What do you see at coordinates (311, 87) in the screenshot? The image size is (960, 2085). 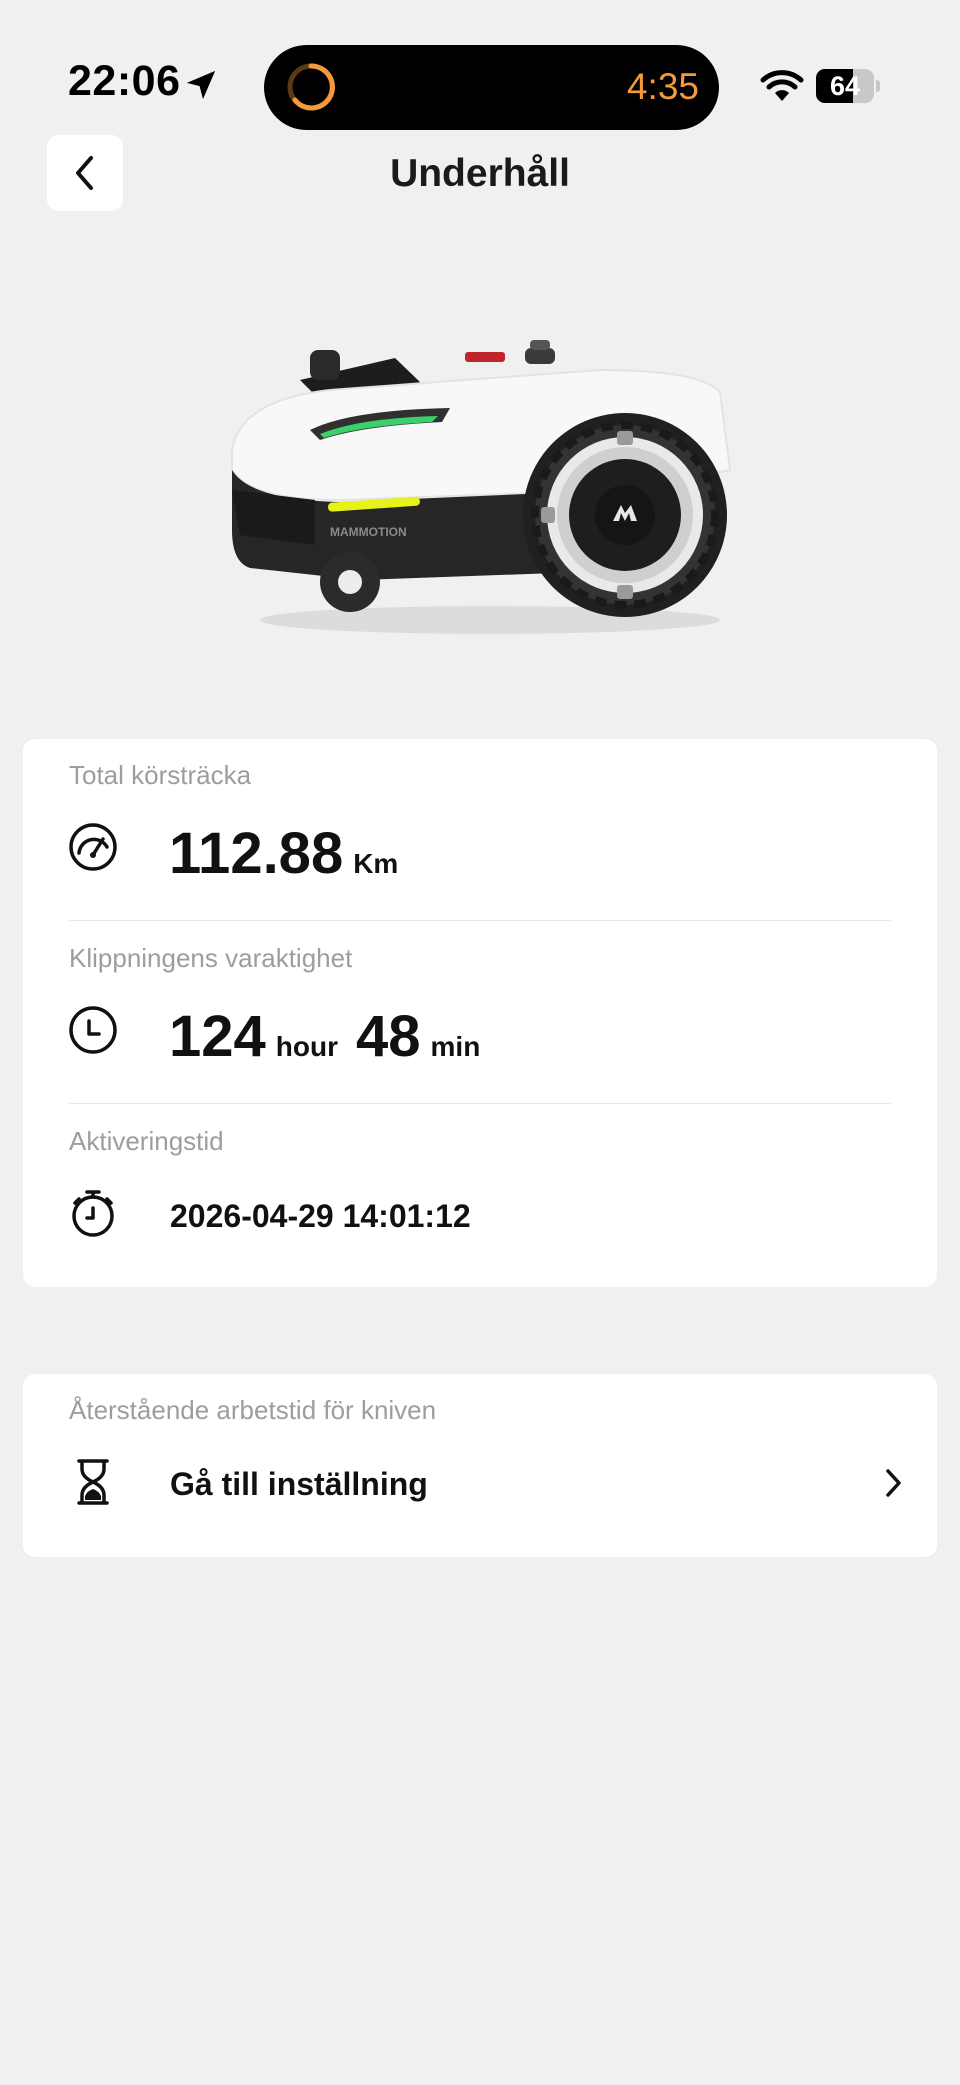 I see `timer-ring-icon` at bounding box center [311, 87].